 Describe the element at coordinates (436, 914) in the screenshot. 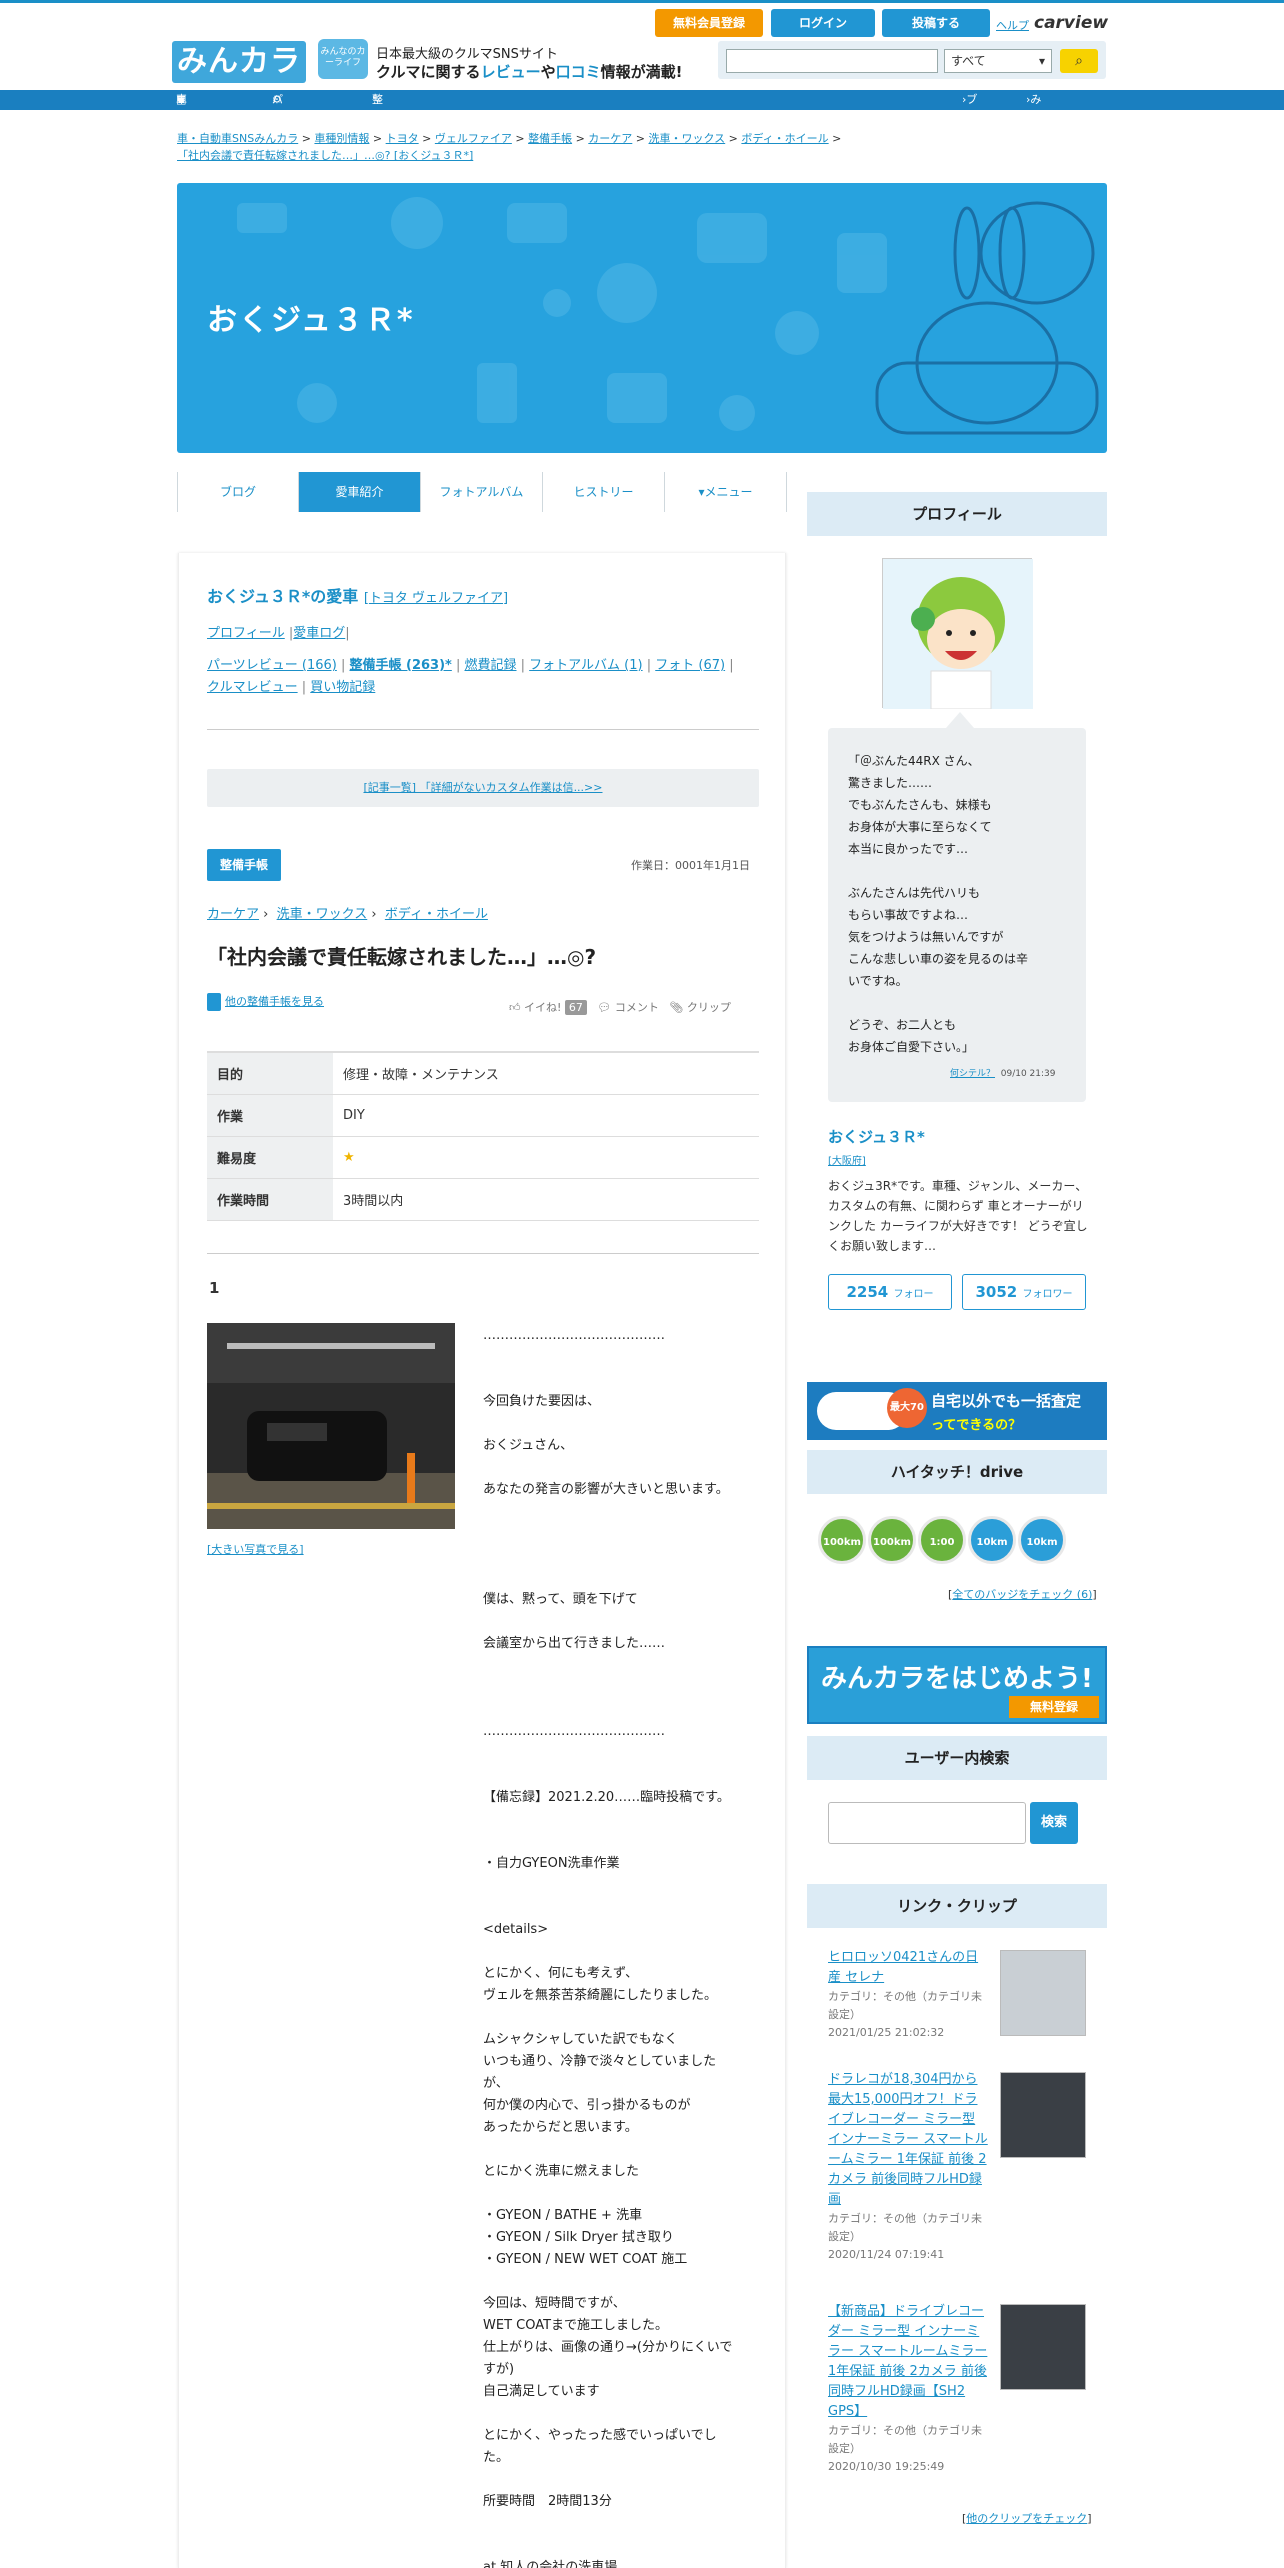

I see `category-body: ボディ・ホイール` at that location.